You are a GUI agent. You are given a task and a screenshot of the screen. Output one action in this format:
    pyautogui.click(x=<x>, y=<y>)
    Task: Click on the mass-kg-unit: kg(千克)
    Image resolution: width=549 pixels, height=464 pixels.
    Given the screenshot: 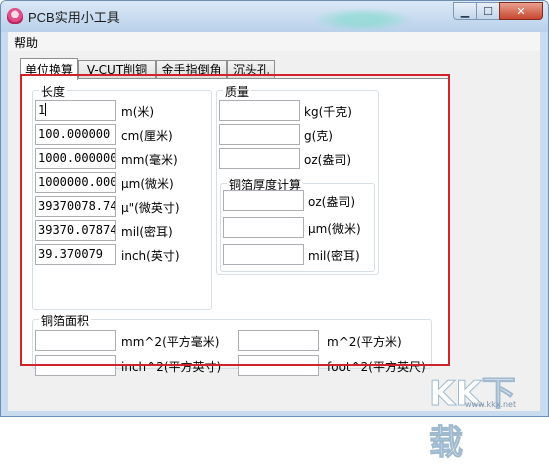 What is the action you would take?
    pyautogui.click(x=328, y=112)
    